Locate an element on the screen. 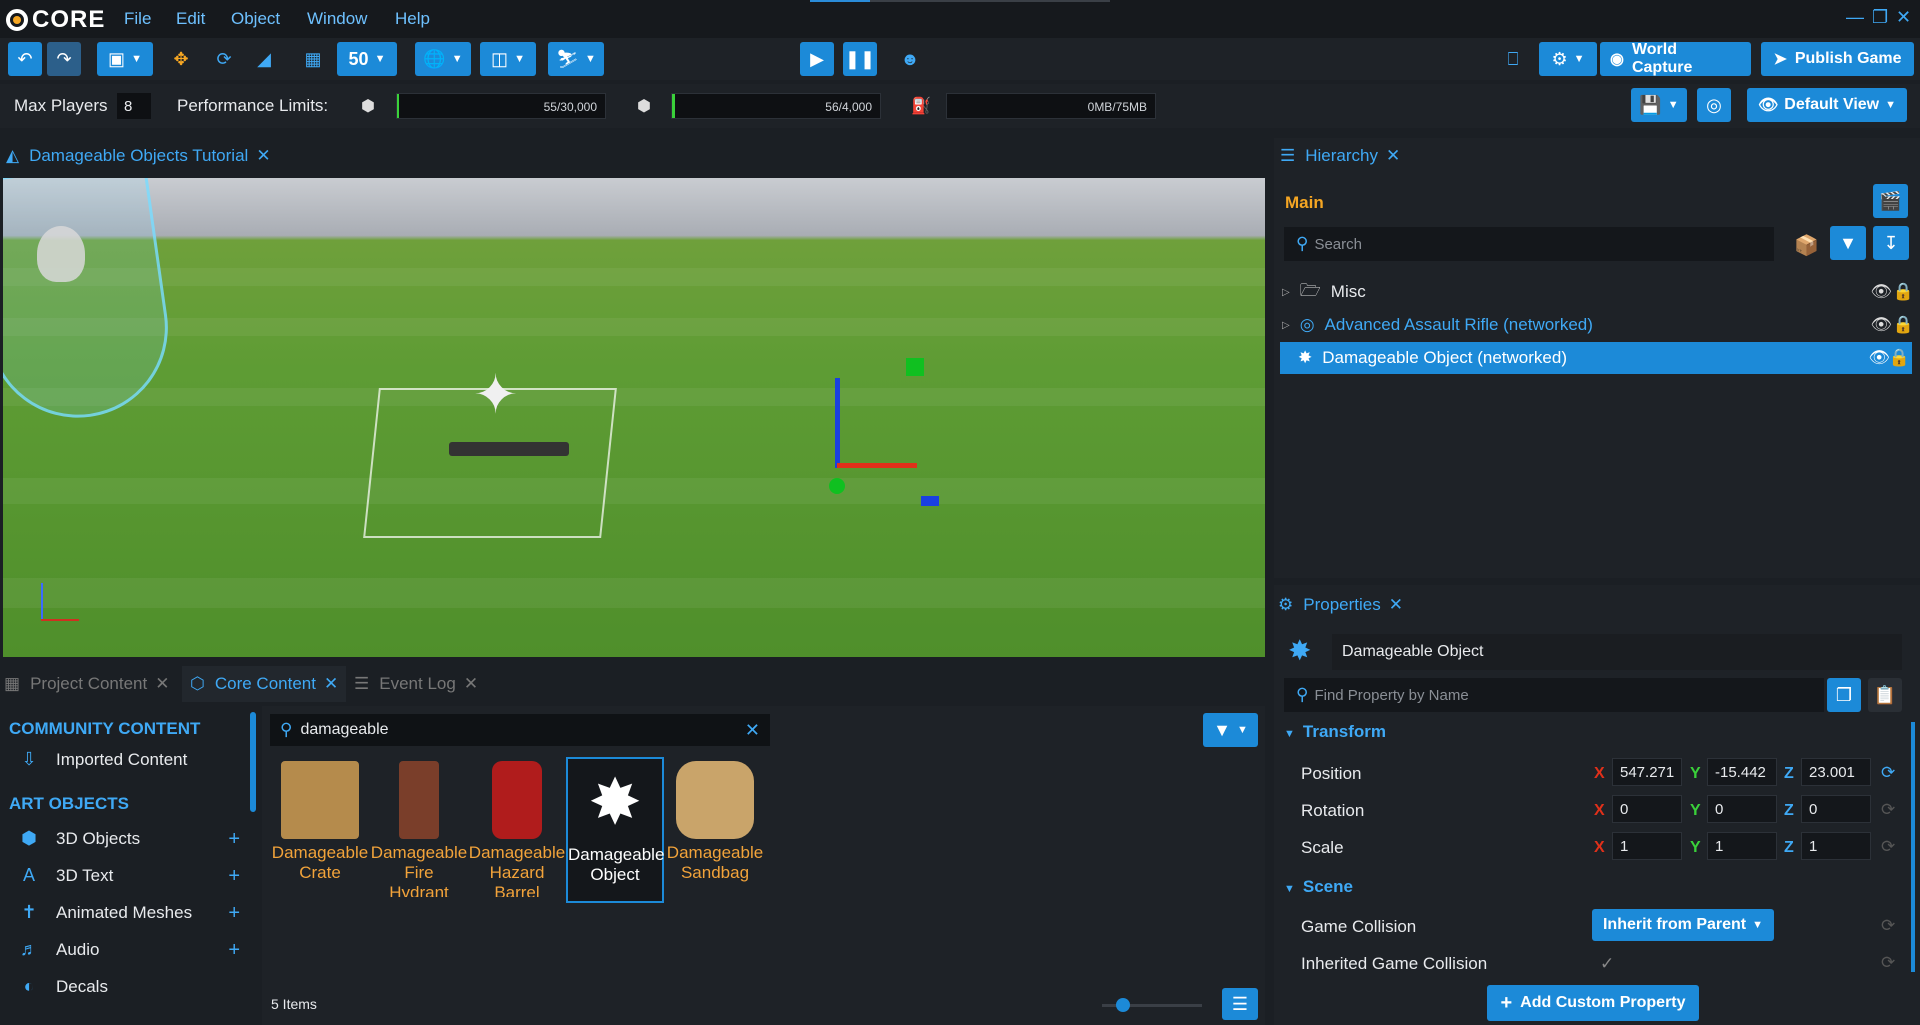  scale-x-input: 1 is located at coordinates (1647, 846).